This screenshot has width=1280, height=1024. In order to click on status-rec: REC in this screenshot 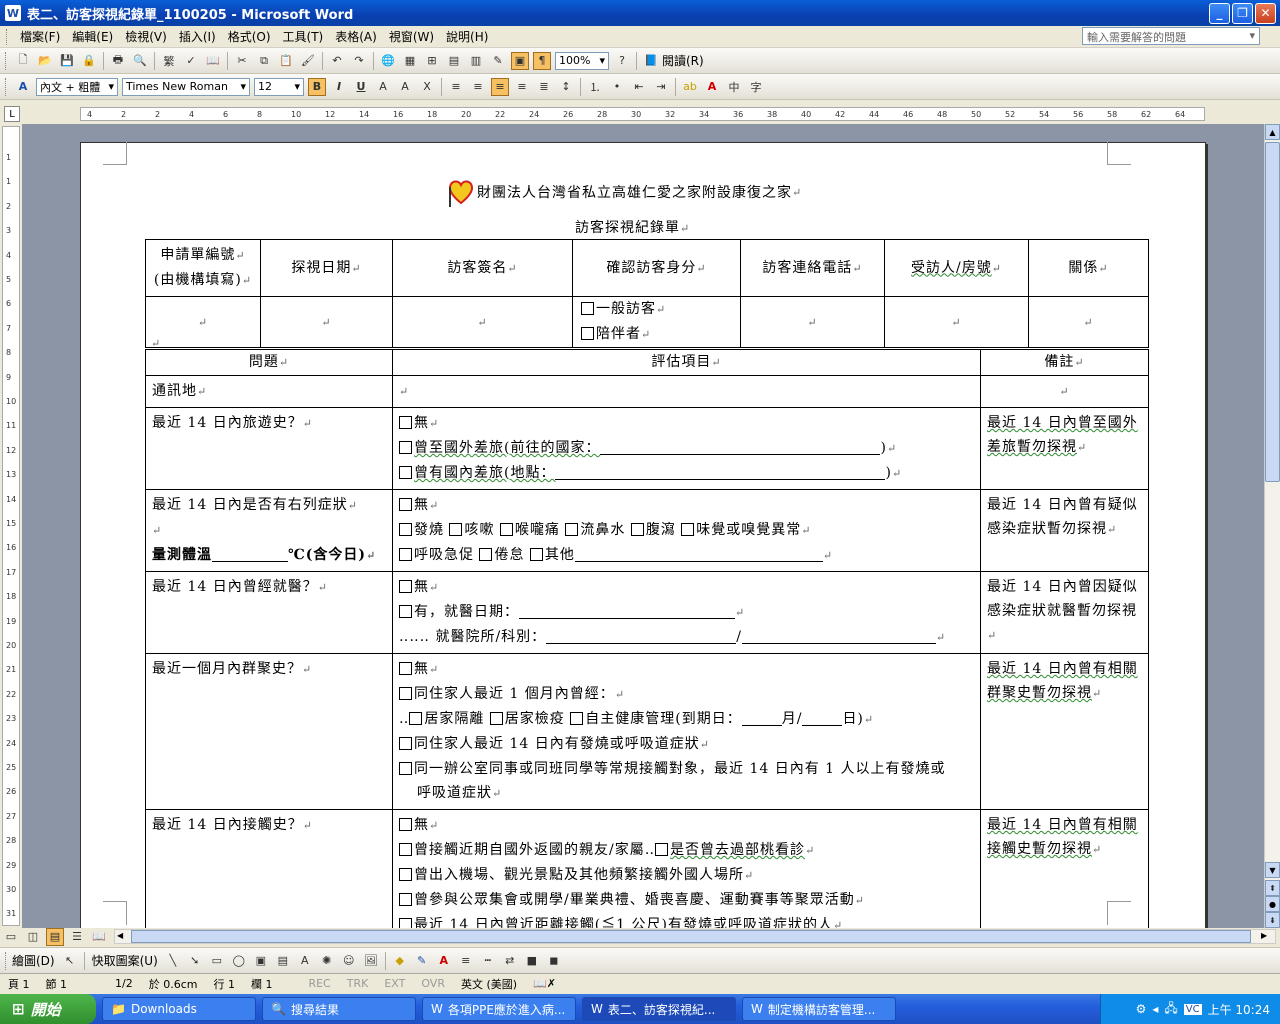, I will do `click(319, 983)`.